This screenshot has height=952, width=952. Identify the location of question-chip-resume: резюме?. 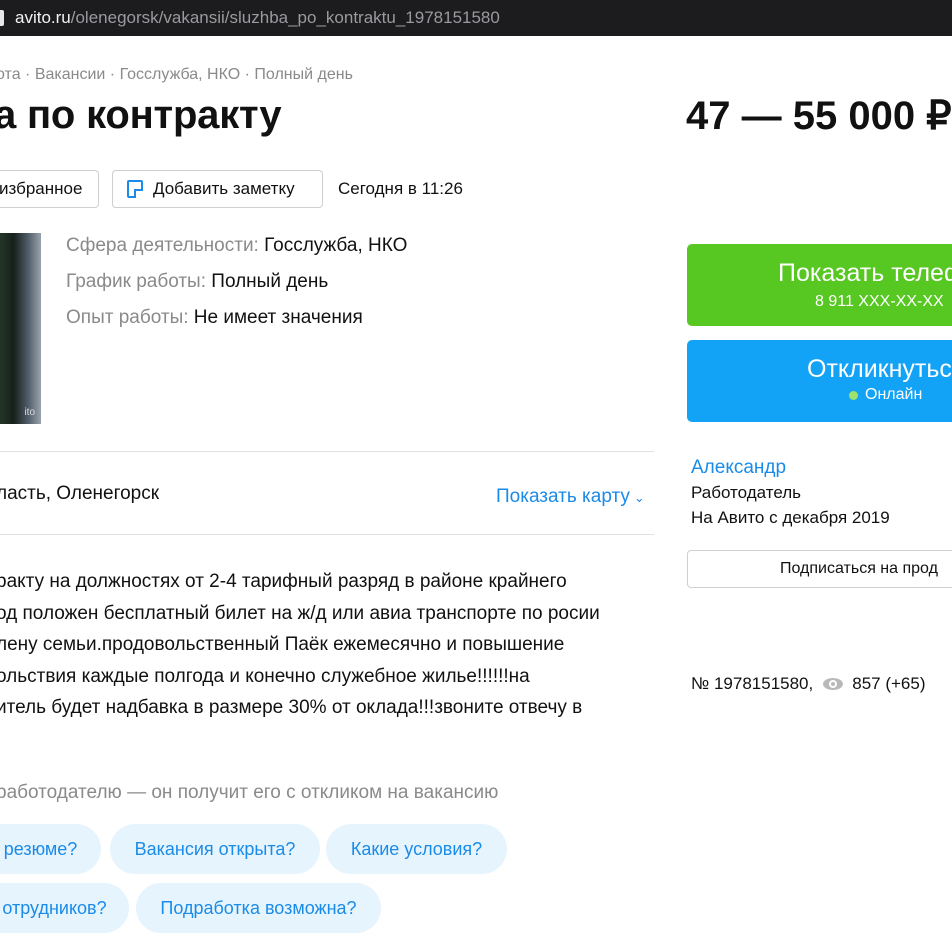
(50, 849).